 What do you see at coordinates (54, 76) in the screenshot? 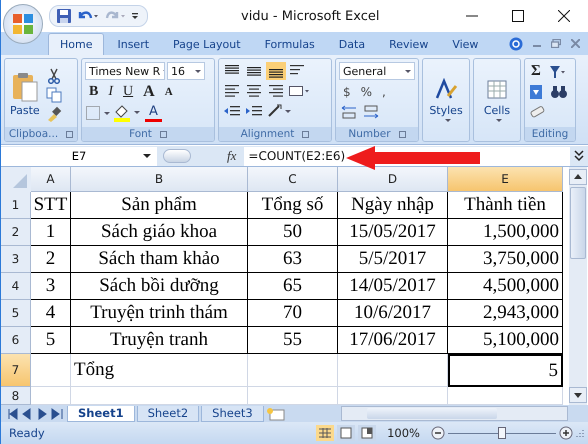
I see `scissors-icon` at bounding box center [54, 76].